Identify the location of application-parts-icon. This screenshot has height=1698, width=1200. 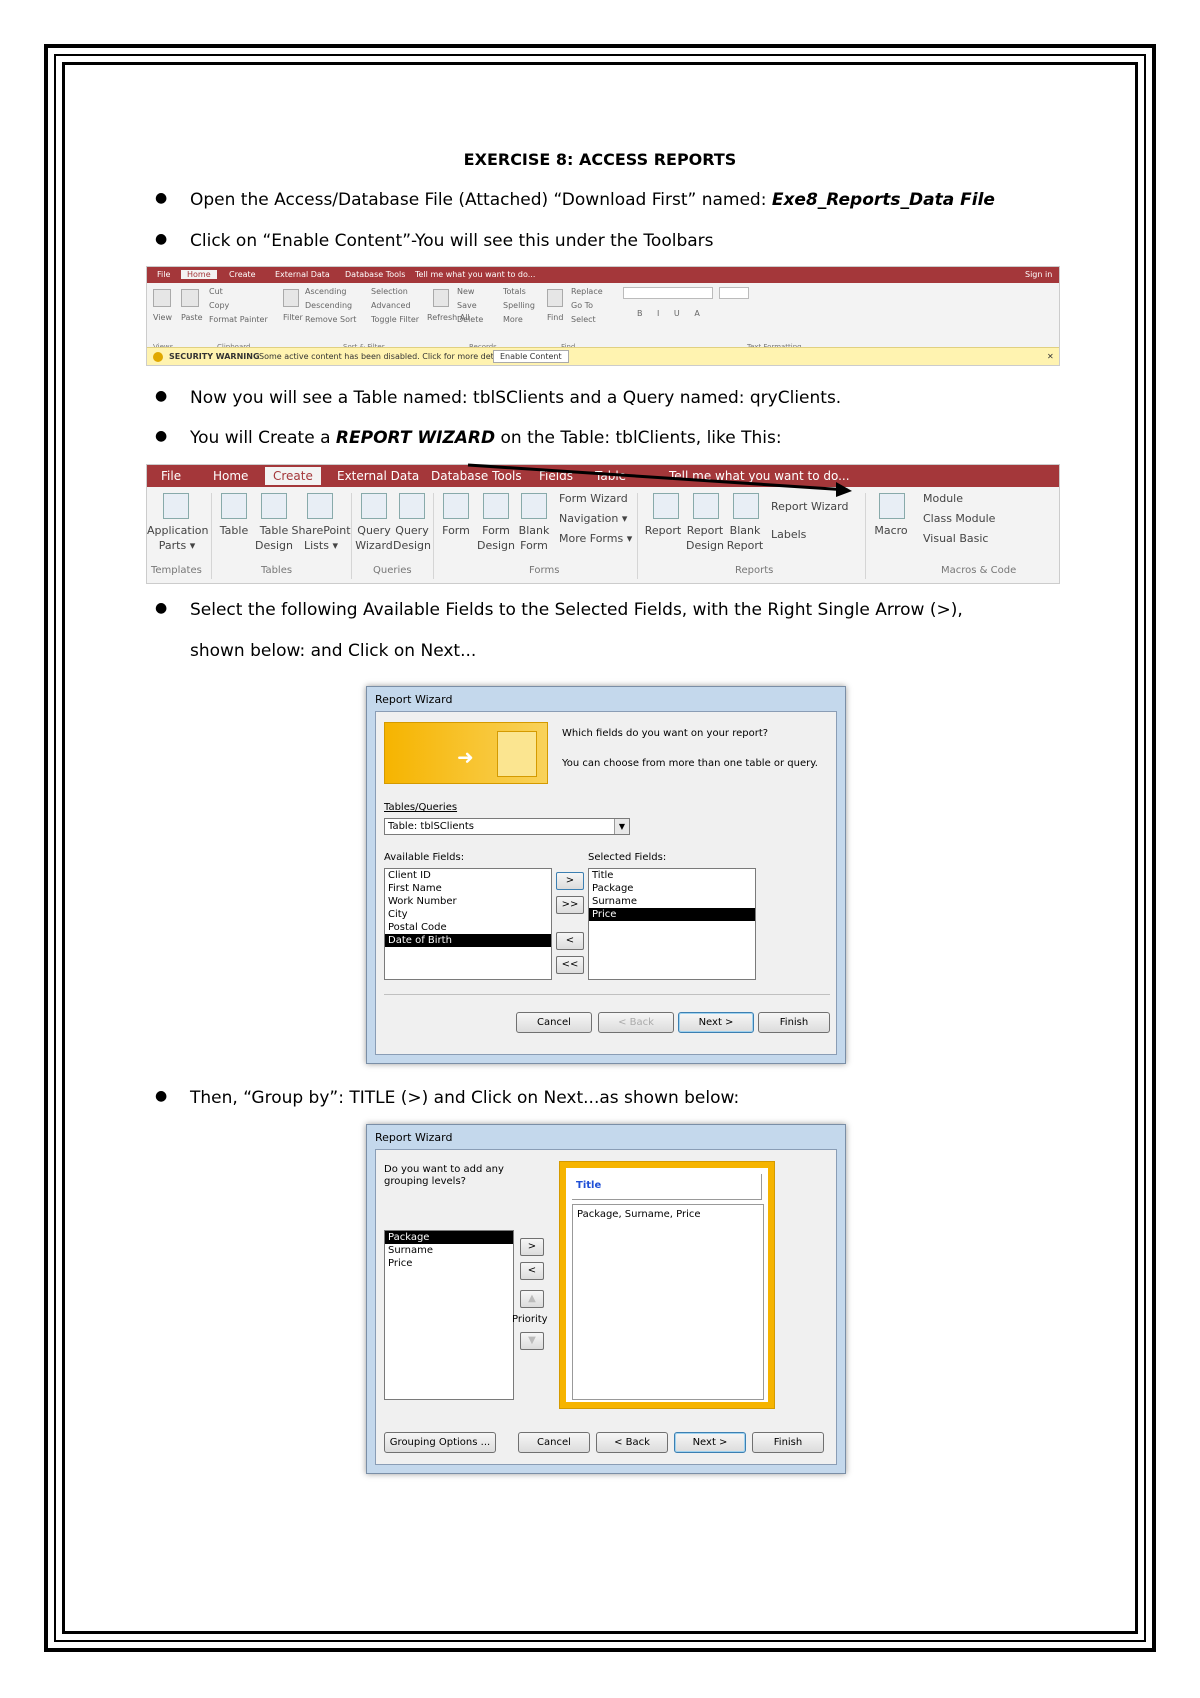
(176, 506).